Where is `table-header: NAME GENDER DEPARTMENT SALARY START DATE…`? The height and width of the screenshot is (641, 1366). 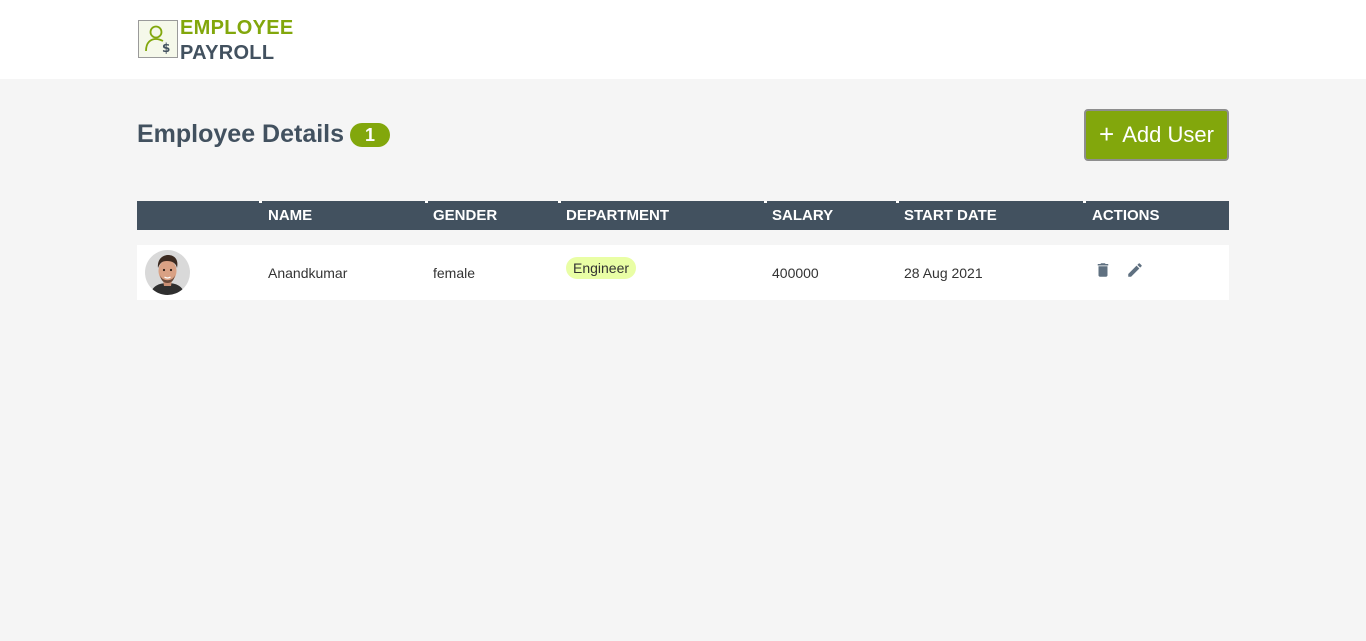 table-header: NAME GENDER DEPARTMENT SALARY START DATE… is located at coordinates (683, 215).